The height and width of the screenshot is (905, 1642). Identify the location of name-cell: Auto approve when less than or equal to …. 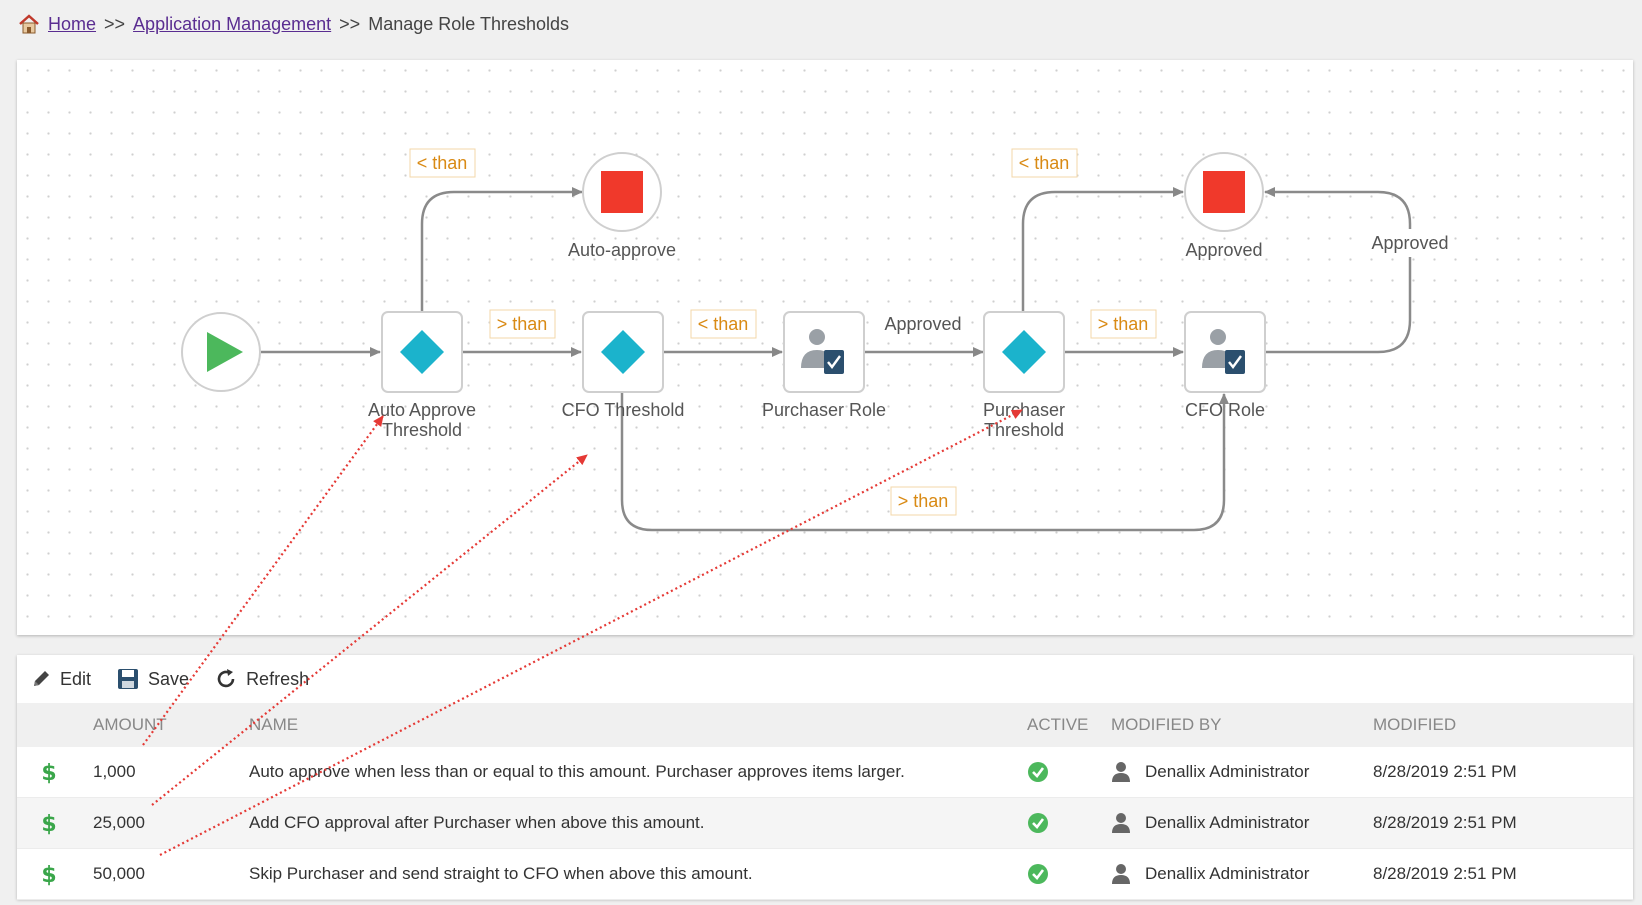
(577, 771).